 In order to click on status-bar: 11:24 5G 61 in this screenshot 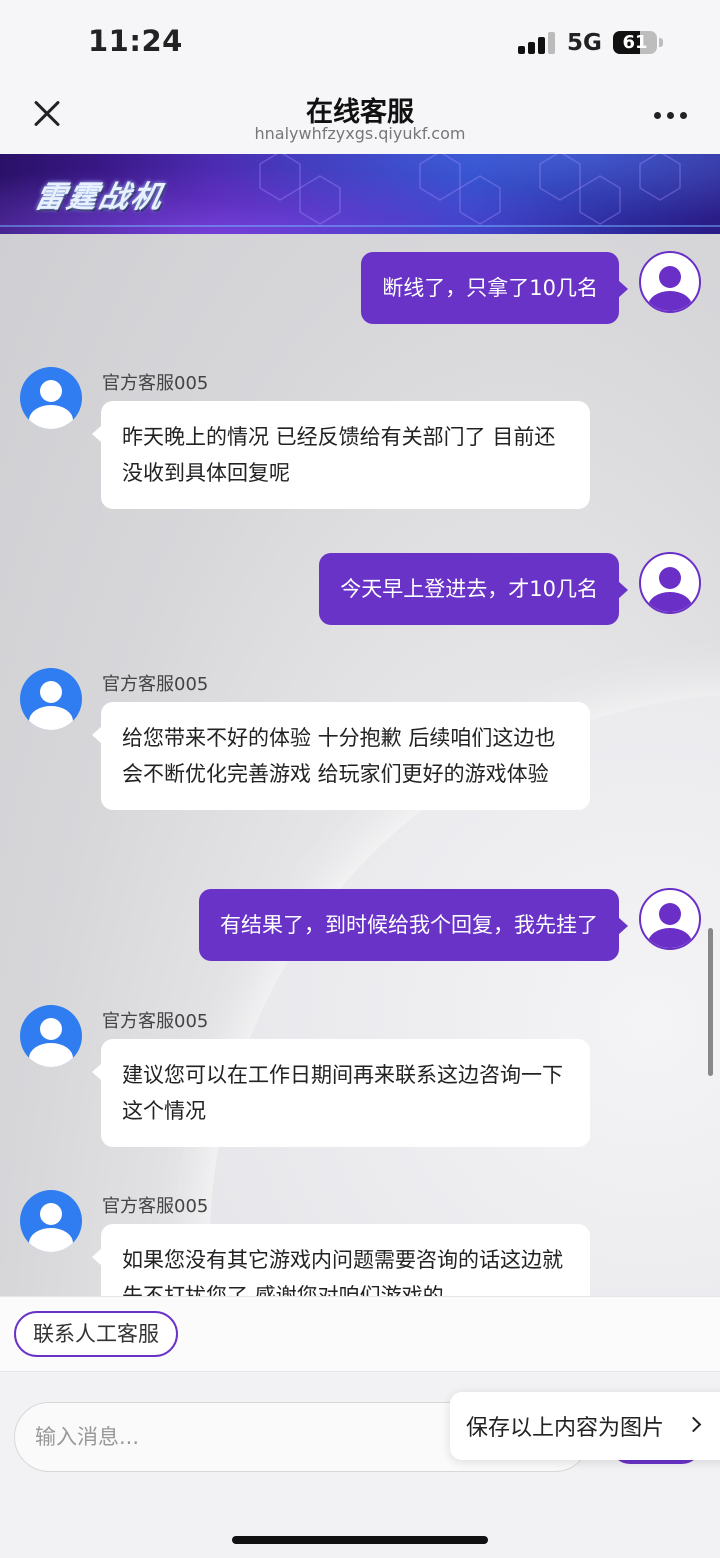, I will do `click(360, 41)`.